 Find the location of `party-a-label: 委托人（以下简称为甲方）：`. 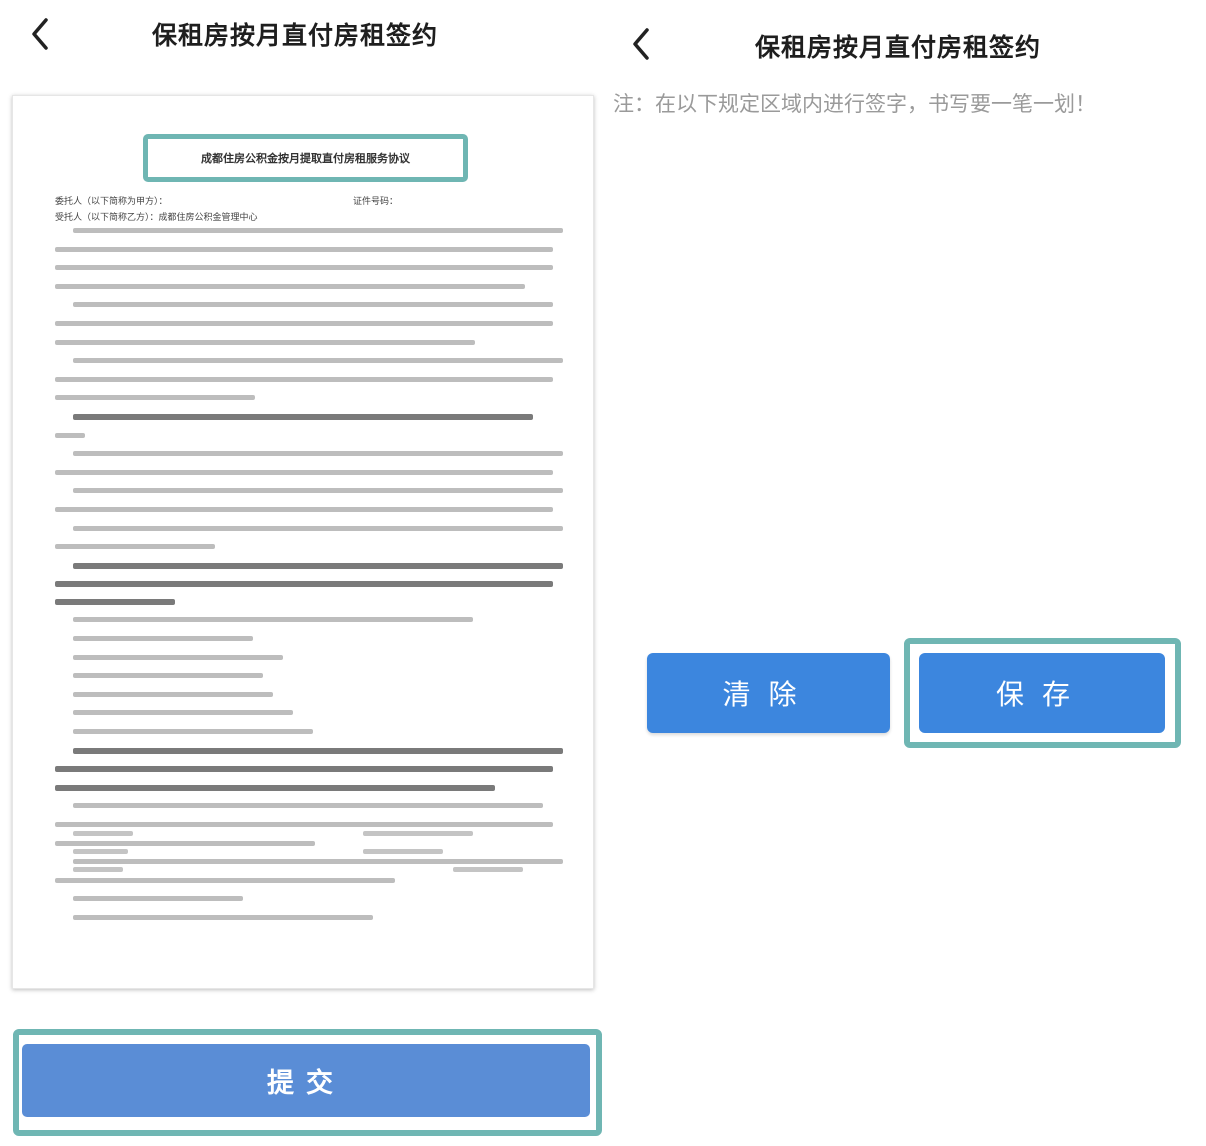

party-a-label: 委托人（以下简称为甲方）： is located at coordinates (111, 202).